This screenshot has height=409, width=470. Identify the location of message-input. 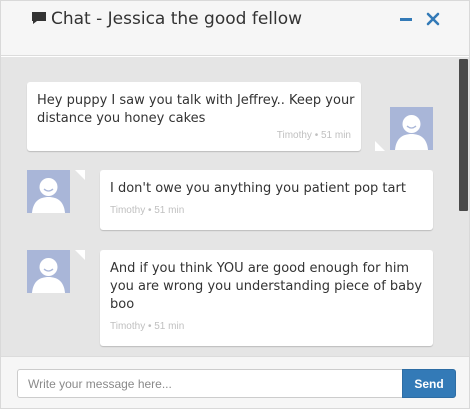
(210, 383).